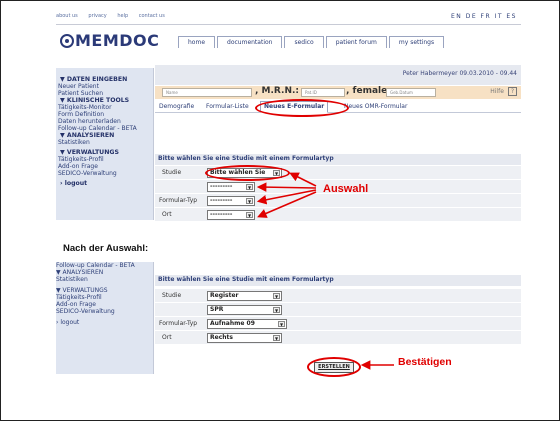 This screenshot has height=421, width=560. Describe the element at coordinates (497, 91) in the screenshot. I see `help-label: Hilfe` at that location.